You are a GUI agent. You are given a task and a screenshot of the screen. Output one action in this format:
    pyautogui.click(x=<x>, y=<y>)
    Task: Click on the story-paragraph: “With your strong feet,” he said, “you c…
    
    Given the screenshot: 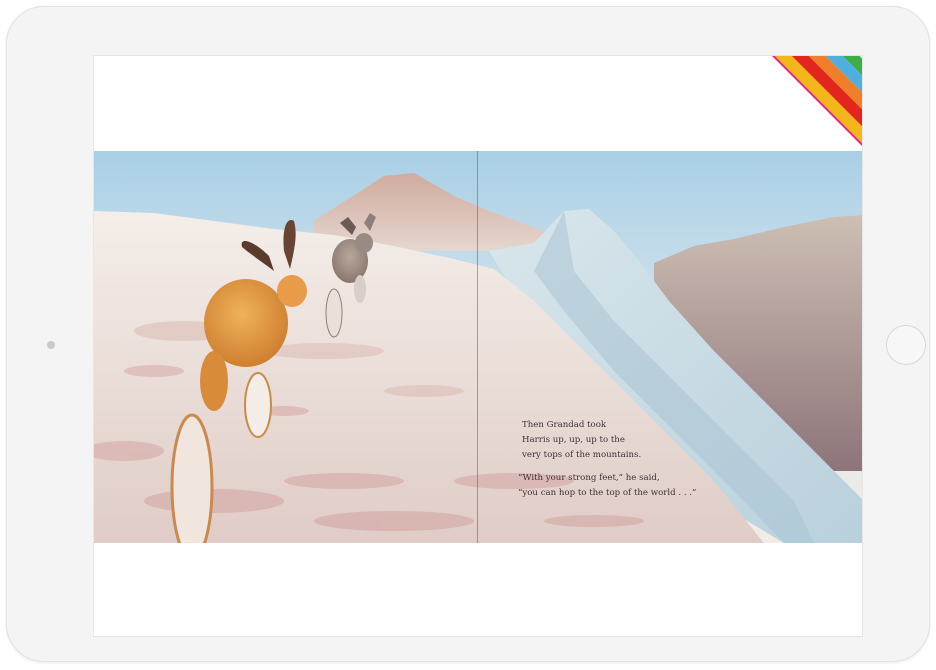 What is the action you would take?
    pyautogui.click(x=635, y=486)
    